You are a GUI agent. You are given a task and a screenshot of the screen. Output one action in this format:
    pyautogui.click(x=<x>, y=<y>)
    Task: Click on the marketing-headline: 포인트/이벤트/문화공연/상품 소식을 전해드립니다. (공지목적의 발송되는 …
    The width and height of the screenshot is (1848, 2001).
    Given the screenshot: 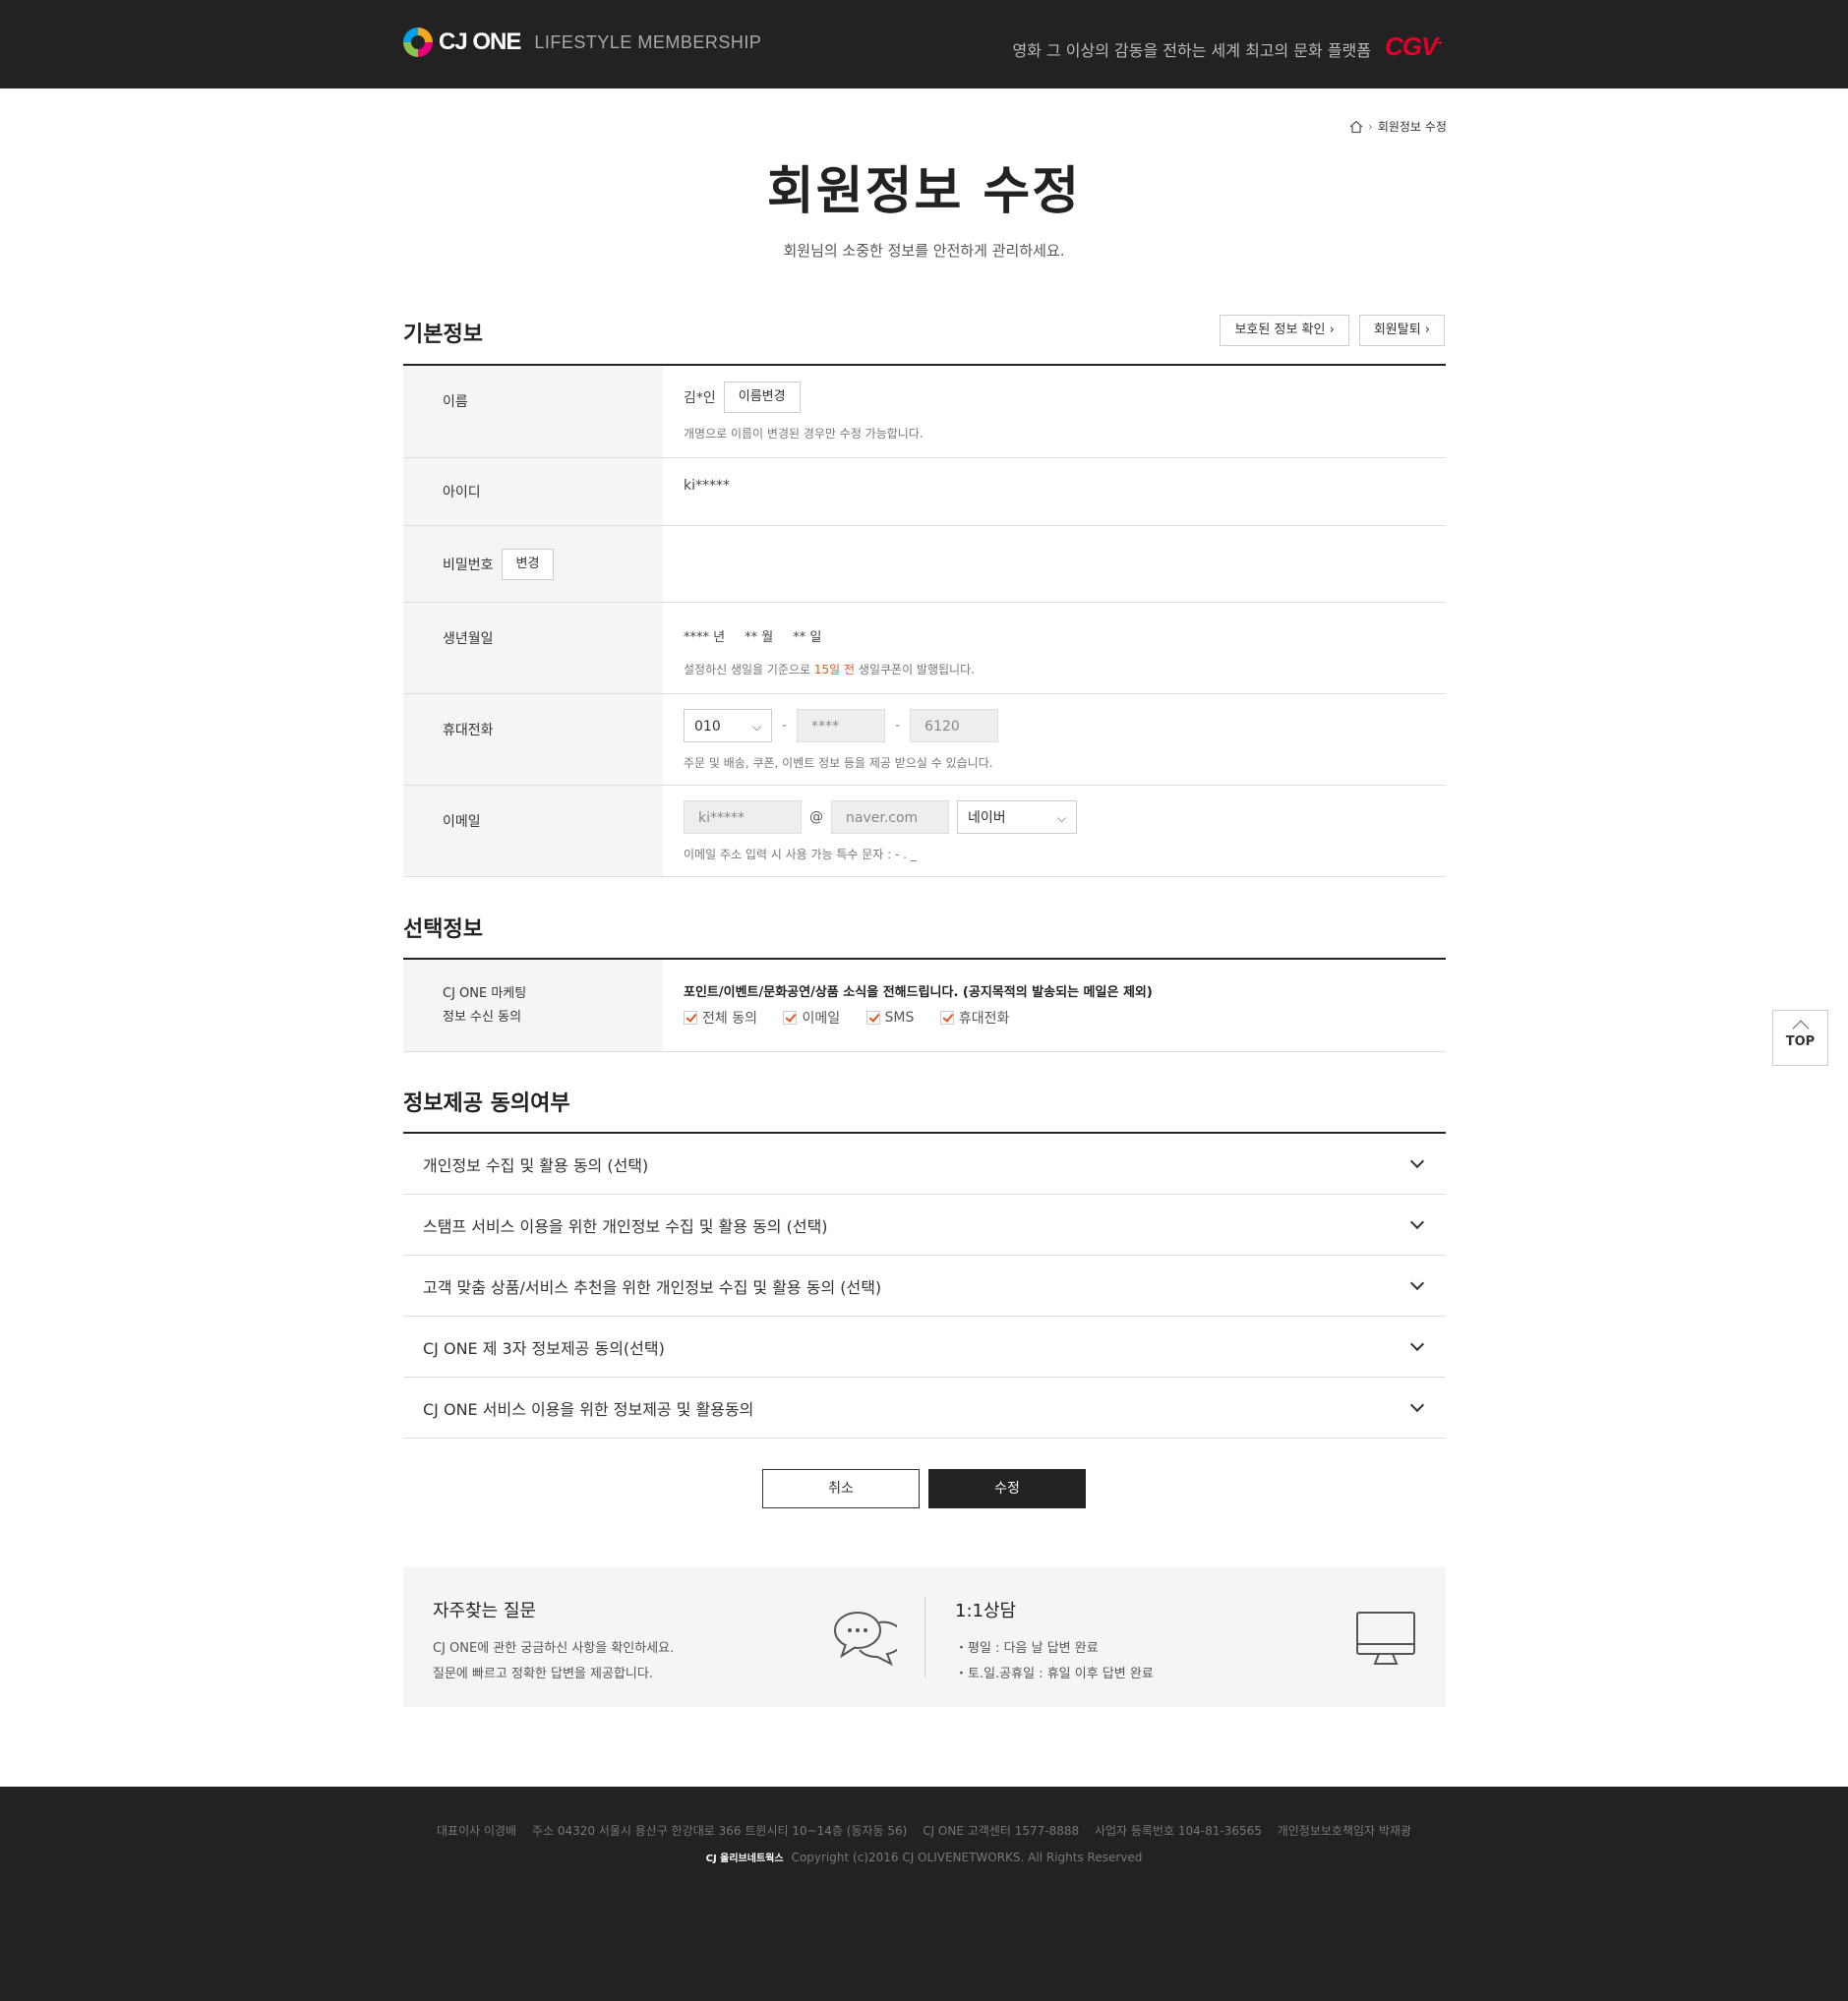 What is the action you would take?
    pyautogui.click(x=918, y=993)
    